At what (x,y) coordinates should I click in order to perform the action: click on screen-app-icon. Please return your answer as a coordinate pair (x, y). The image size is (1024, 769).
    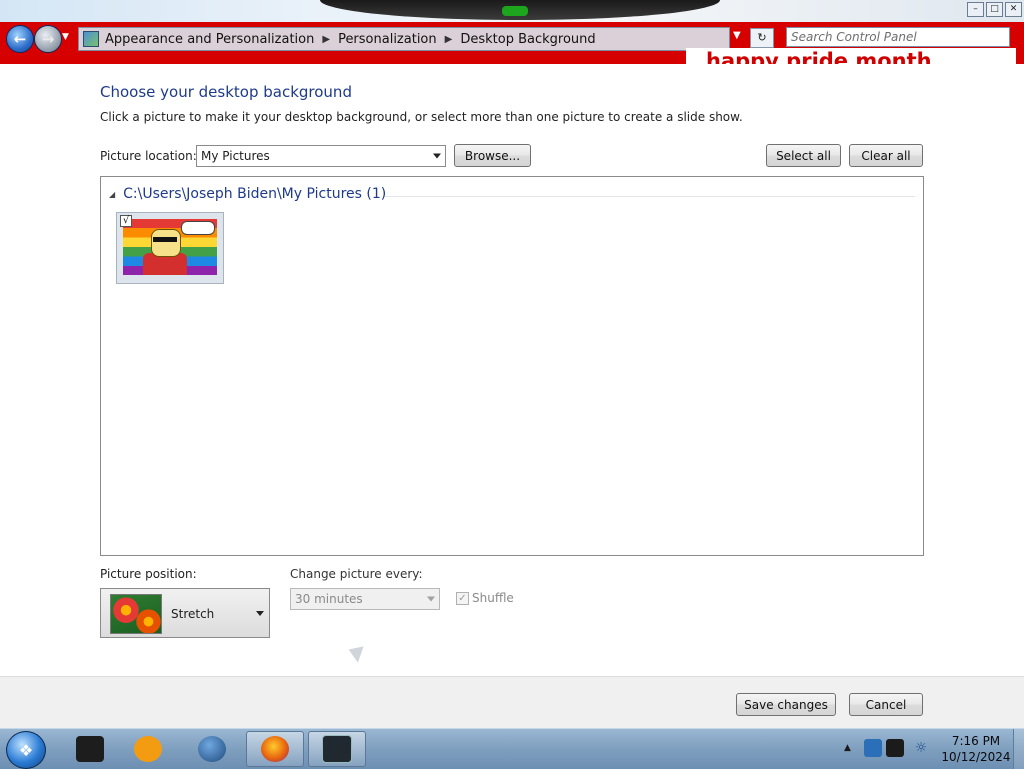
    Looking at the image, I should click on (337, 749).